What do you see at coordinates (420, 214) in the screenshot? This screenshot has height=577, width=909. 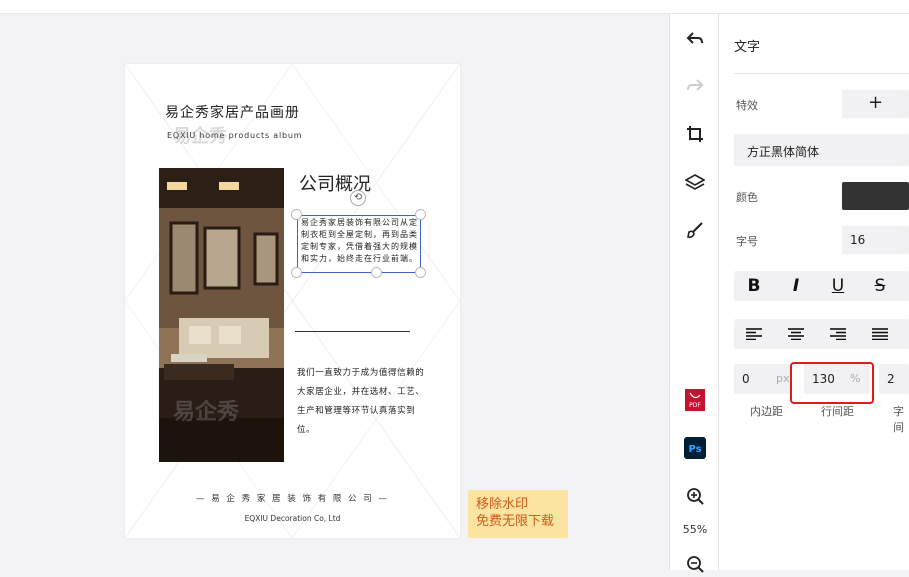 I see `resize-handle-top-right` at bounding box center [420, 214].